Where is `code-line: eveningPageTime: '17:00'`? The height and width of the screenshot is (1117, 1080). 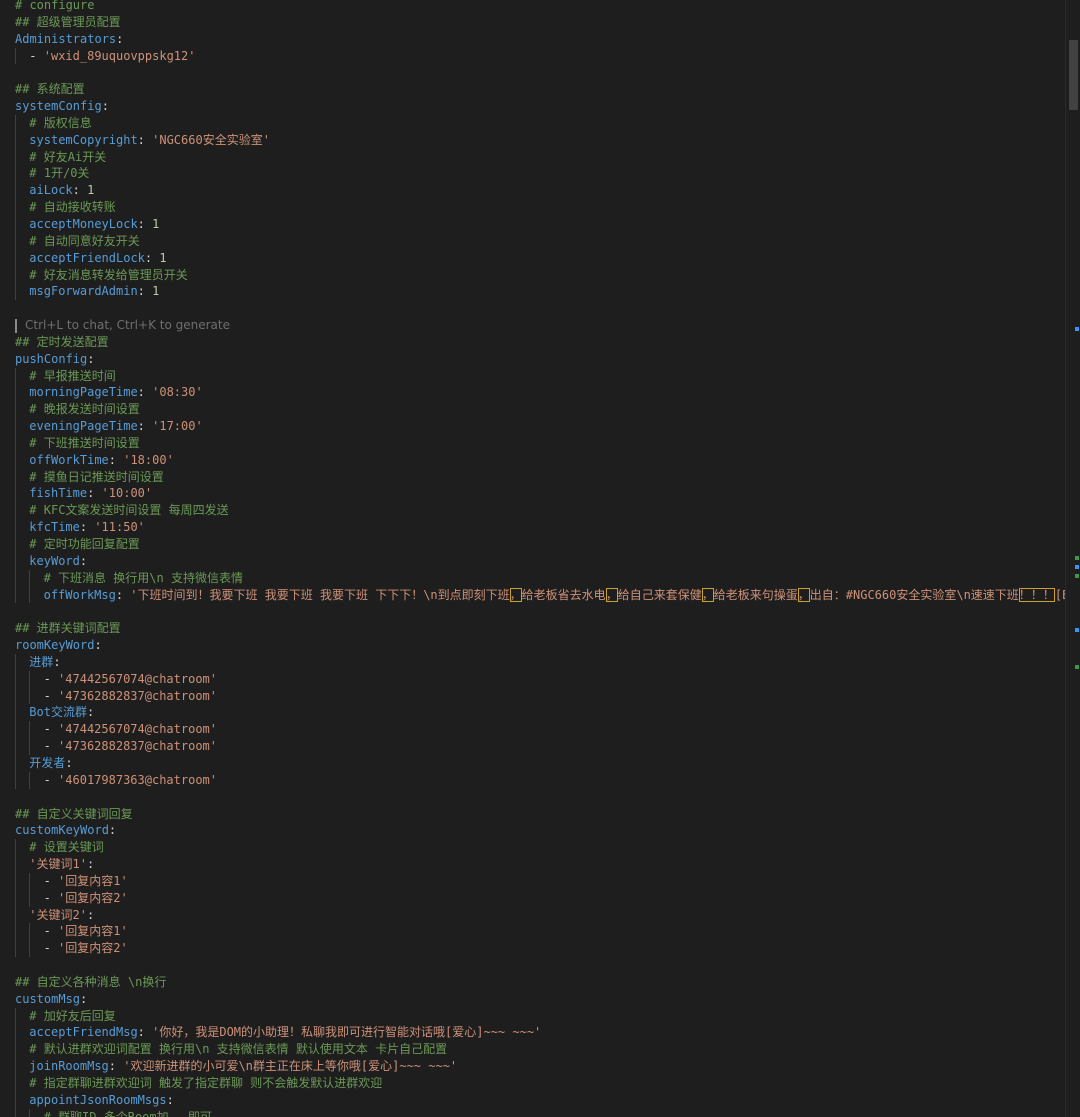 code-line: eveningPageTime: '17:00' is located at coordinates (533, 426).